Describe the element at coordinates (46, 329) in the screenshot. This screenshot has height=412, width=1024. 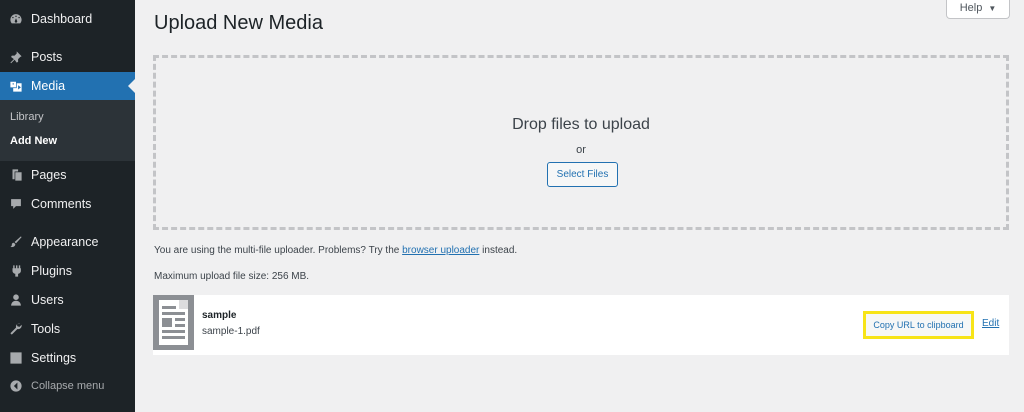
I see `sidebar-item-label: Tools` at that location.